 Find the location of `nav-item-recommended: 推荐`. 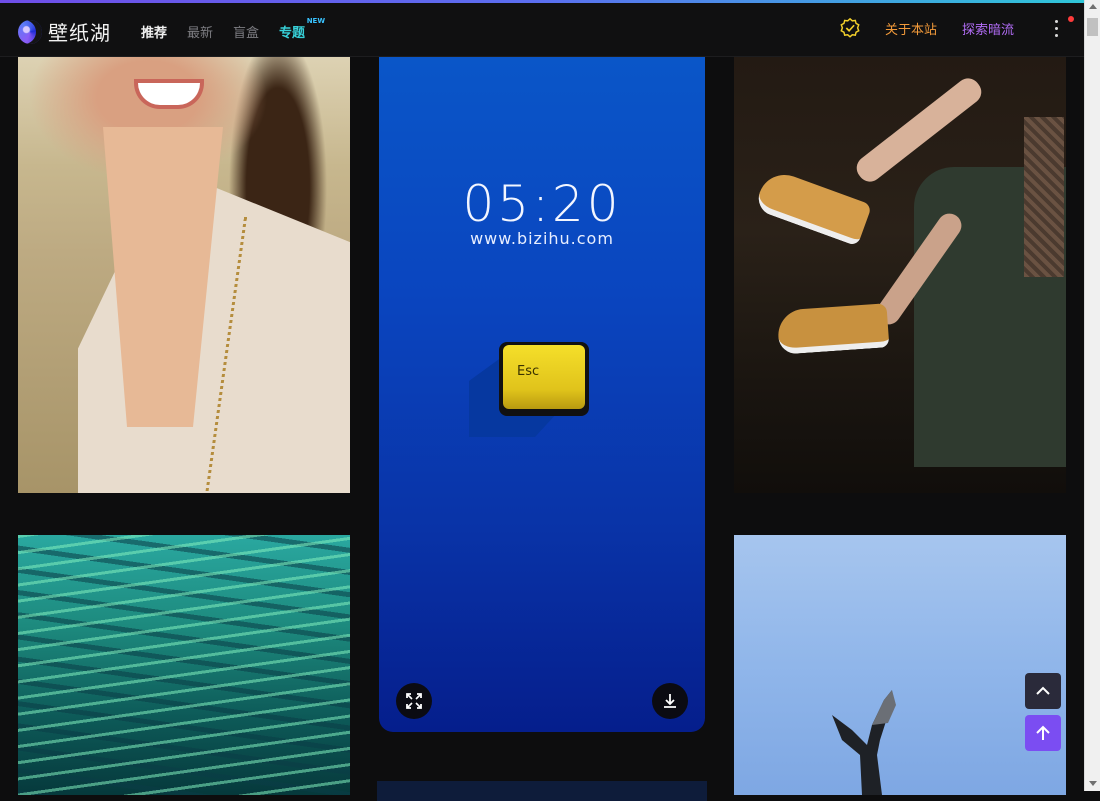

nav-item-recommended: 推荐 is located at coordinates (154, 31).